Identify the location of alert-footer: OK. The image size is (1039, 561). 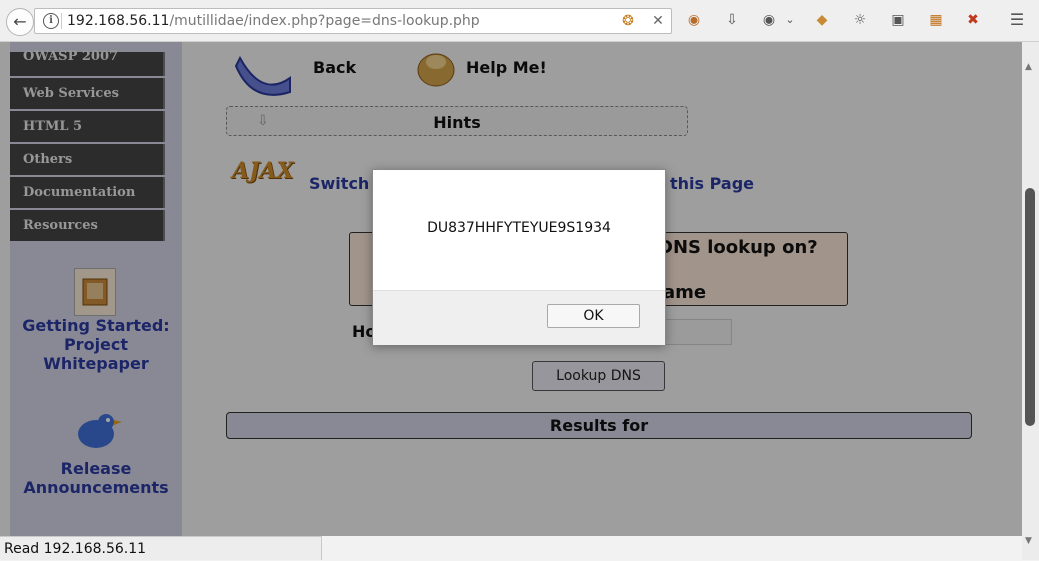
(519, 317).